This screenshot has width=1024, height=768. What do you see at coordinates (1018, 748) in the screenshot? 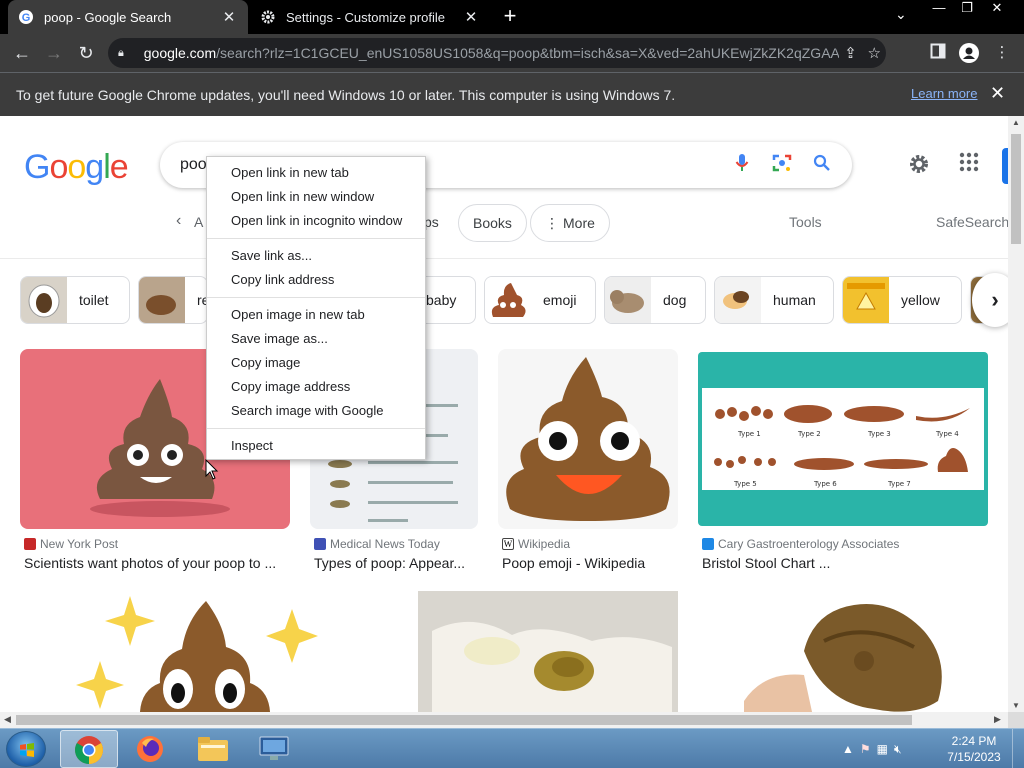
I see `show-desktop-button` at bounding box center [1018, 748].